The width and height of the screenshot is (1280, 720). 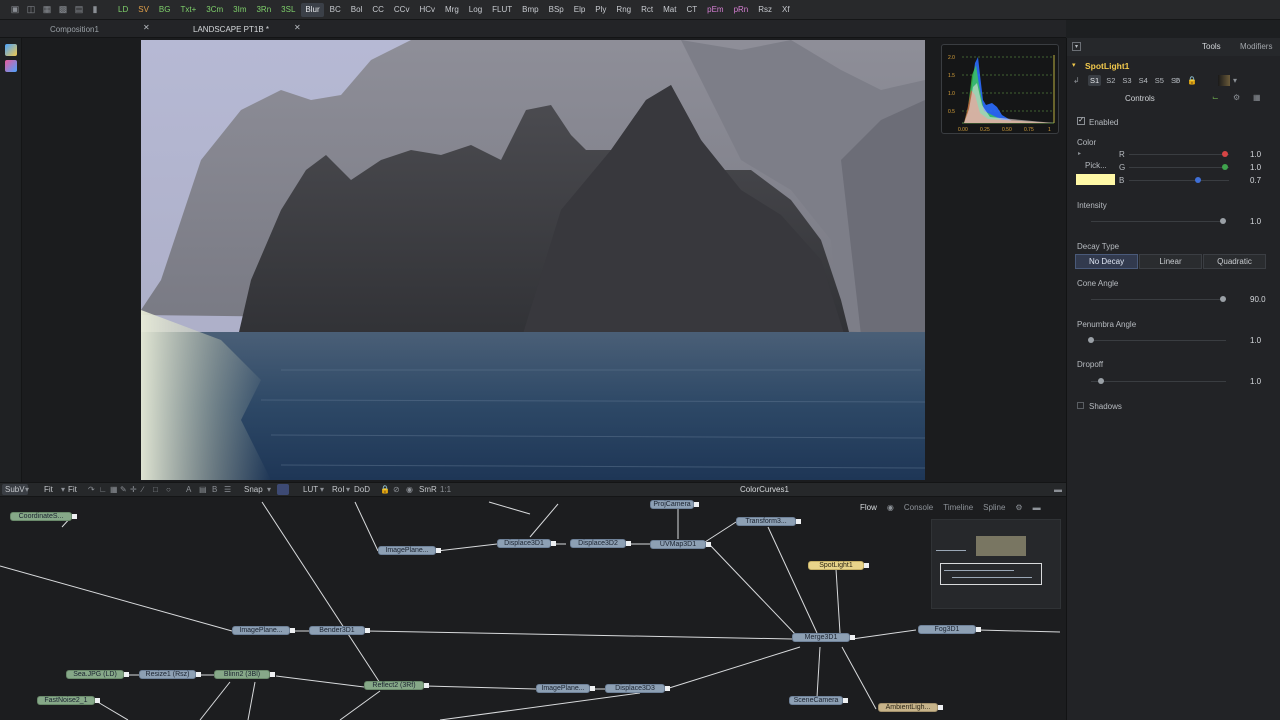 What do you see at coordinates (680, 544) in the screenshot?
I see `node-uvmap3d1: UVMap3D1` at bounding box center [680, 544].